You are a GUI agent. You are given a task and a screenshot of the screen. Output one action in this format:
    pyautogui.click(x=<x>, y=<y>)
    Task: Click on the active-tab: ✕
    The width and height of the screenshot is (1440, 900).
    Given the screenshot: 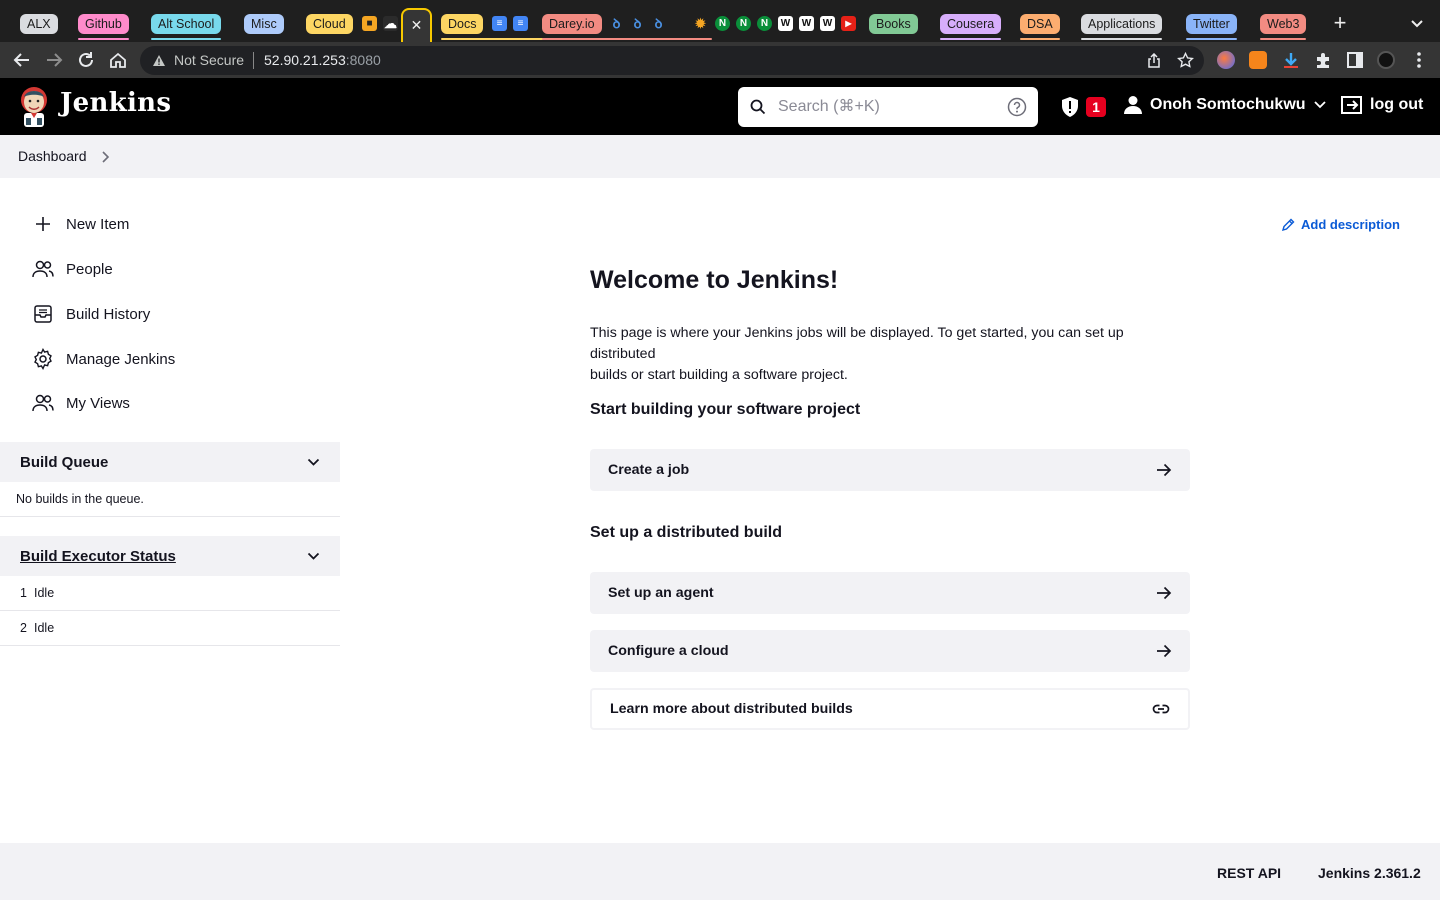 What is the action you would take?
    pyautogui.click(x=416, y=25)
    